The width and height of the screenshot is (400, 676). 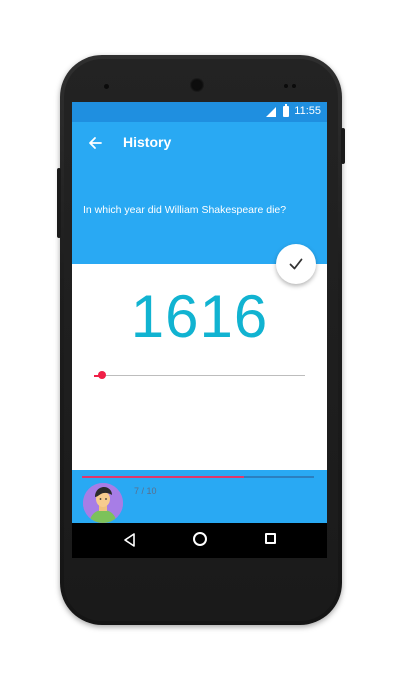 I want to click on square-recents-icon, so click(x=270, y=538).